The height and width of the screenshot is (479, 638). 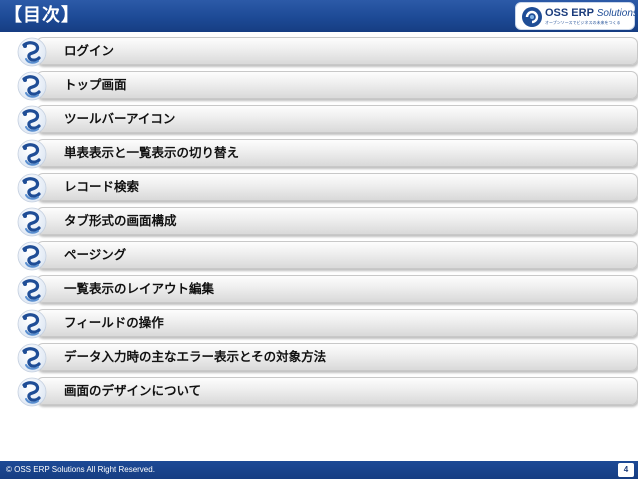 What do you see at coordinates (327, 153) in the screenshot?
I see `toc-item: 単表表示と一覧表示の切り替え` at bounding box center [327, 153].